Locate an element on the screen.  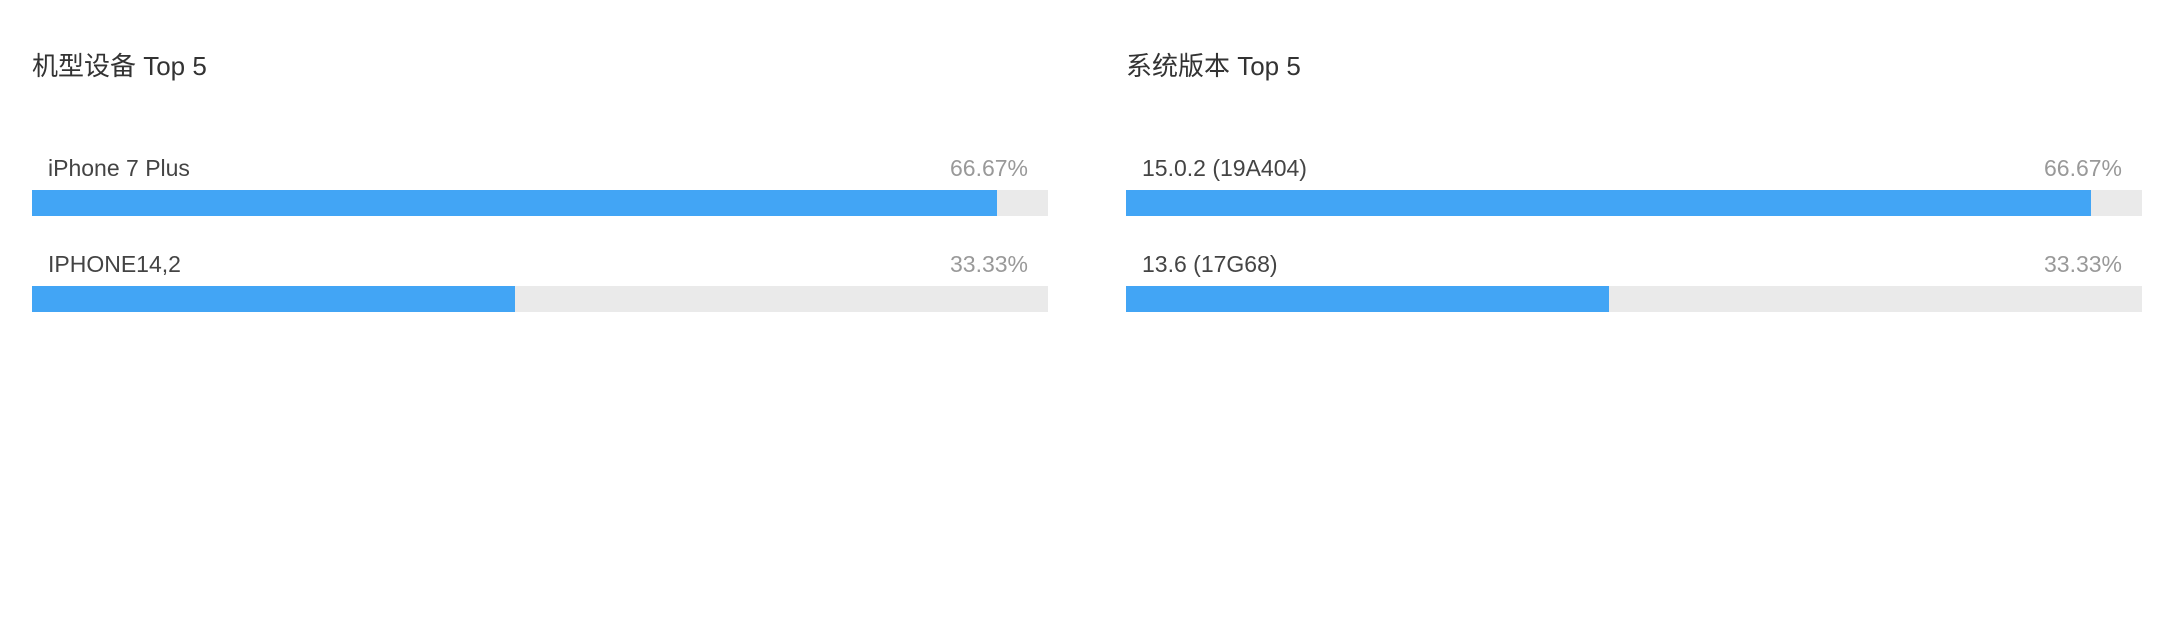
list-item: IPHONE14,2 33.33% is located at coordinates (540, 283).